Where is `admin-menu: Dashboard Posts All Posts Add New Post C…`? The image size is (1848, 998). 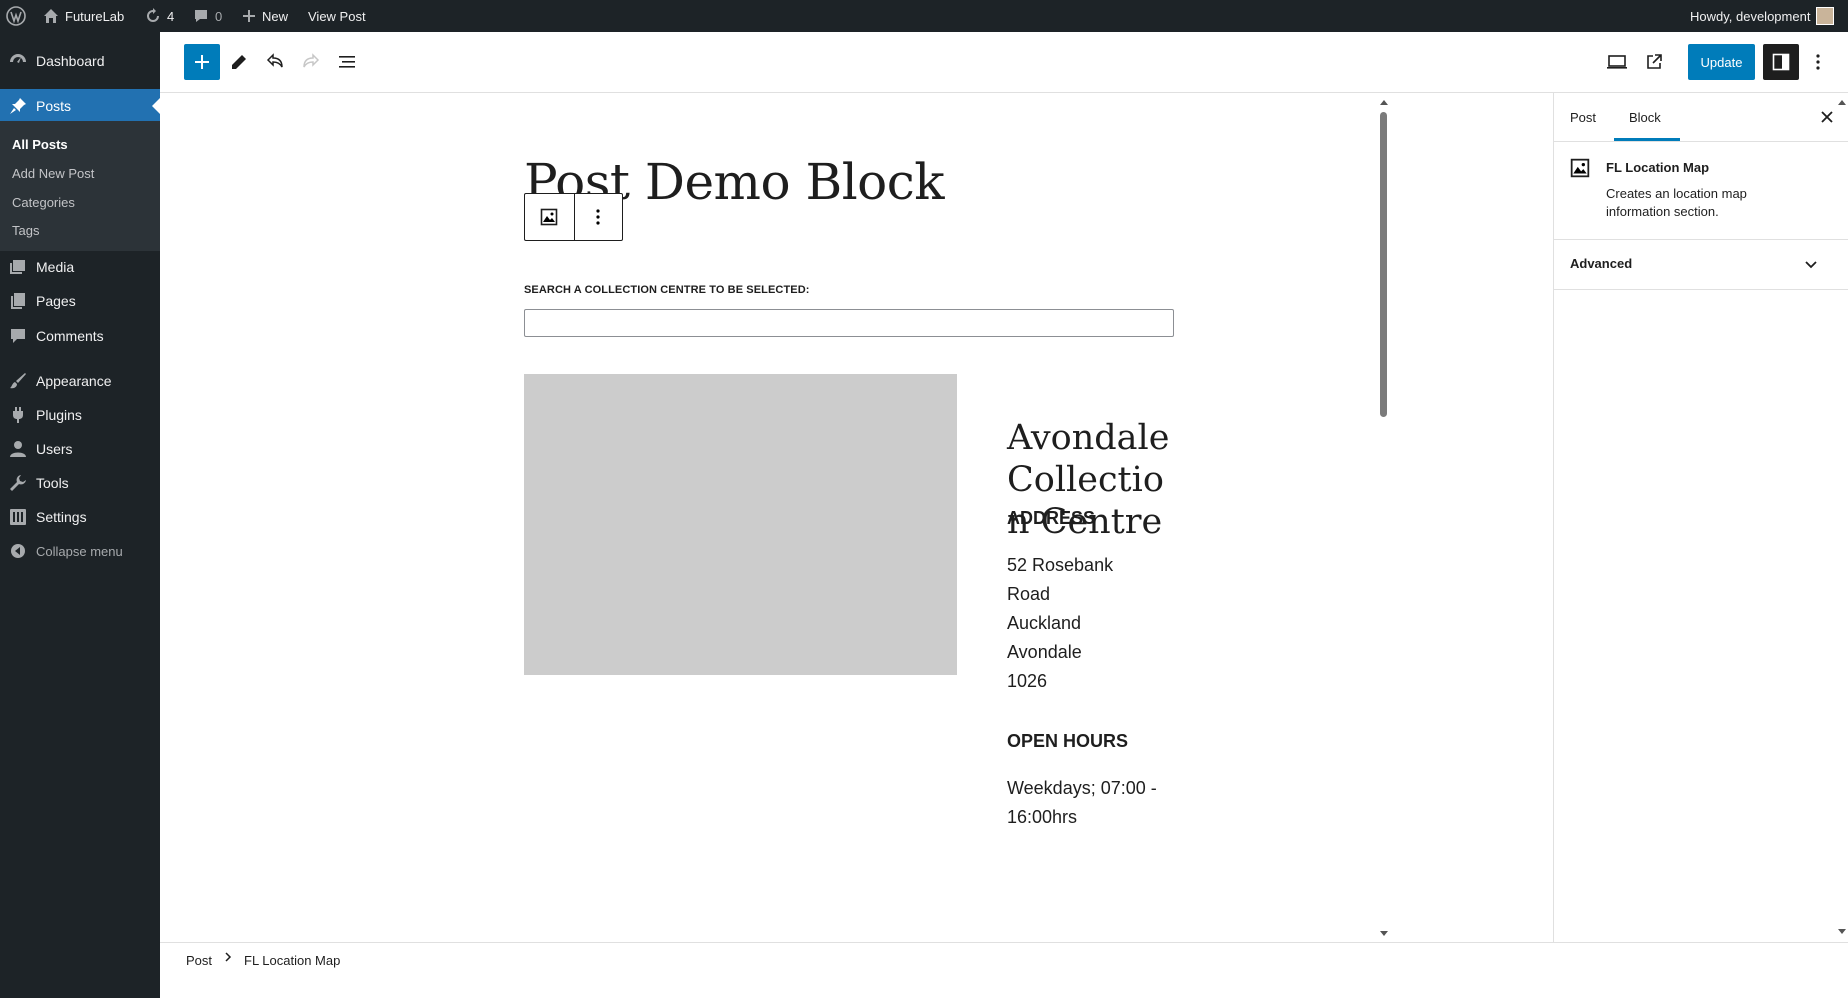 admin-menu: Dashboard Posts All Posts Add New Post C… is located at coordinates (80, 515).